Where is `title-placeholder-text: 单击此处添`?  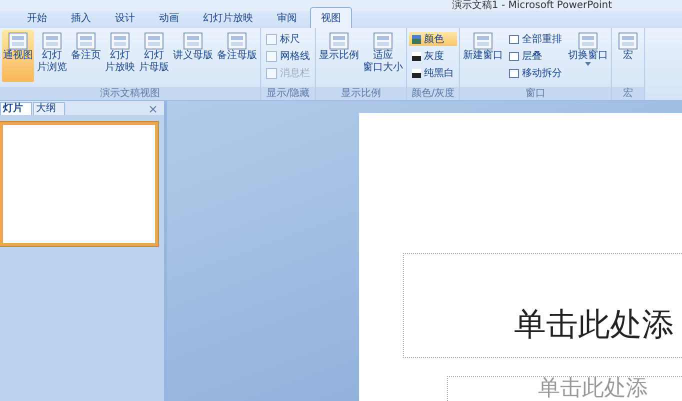 title-placeholder-text: 单击此处添 is located at coordinates (594, 324).